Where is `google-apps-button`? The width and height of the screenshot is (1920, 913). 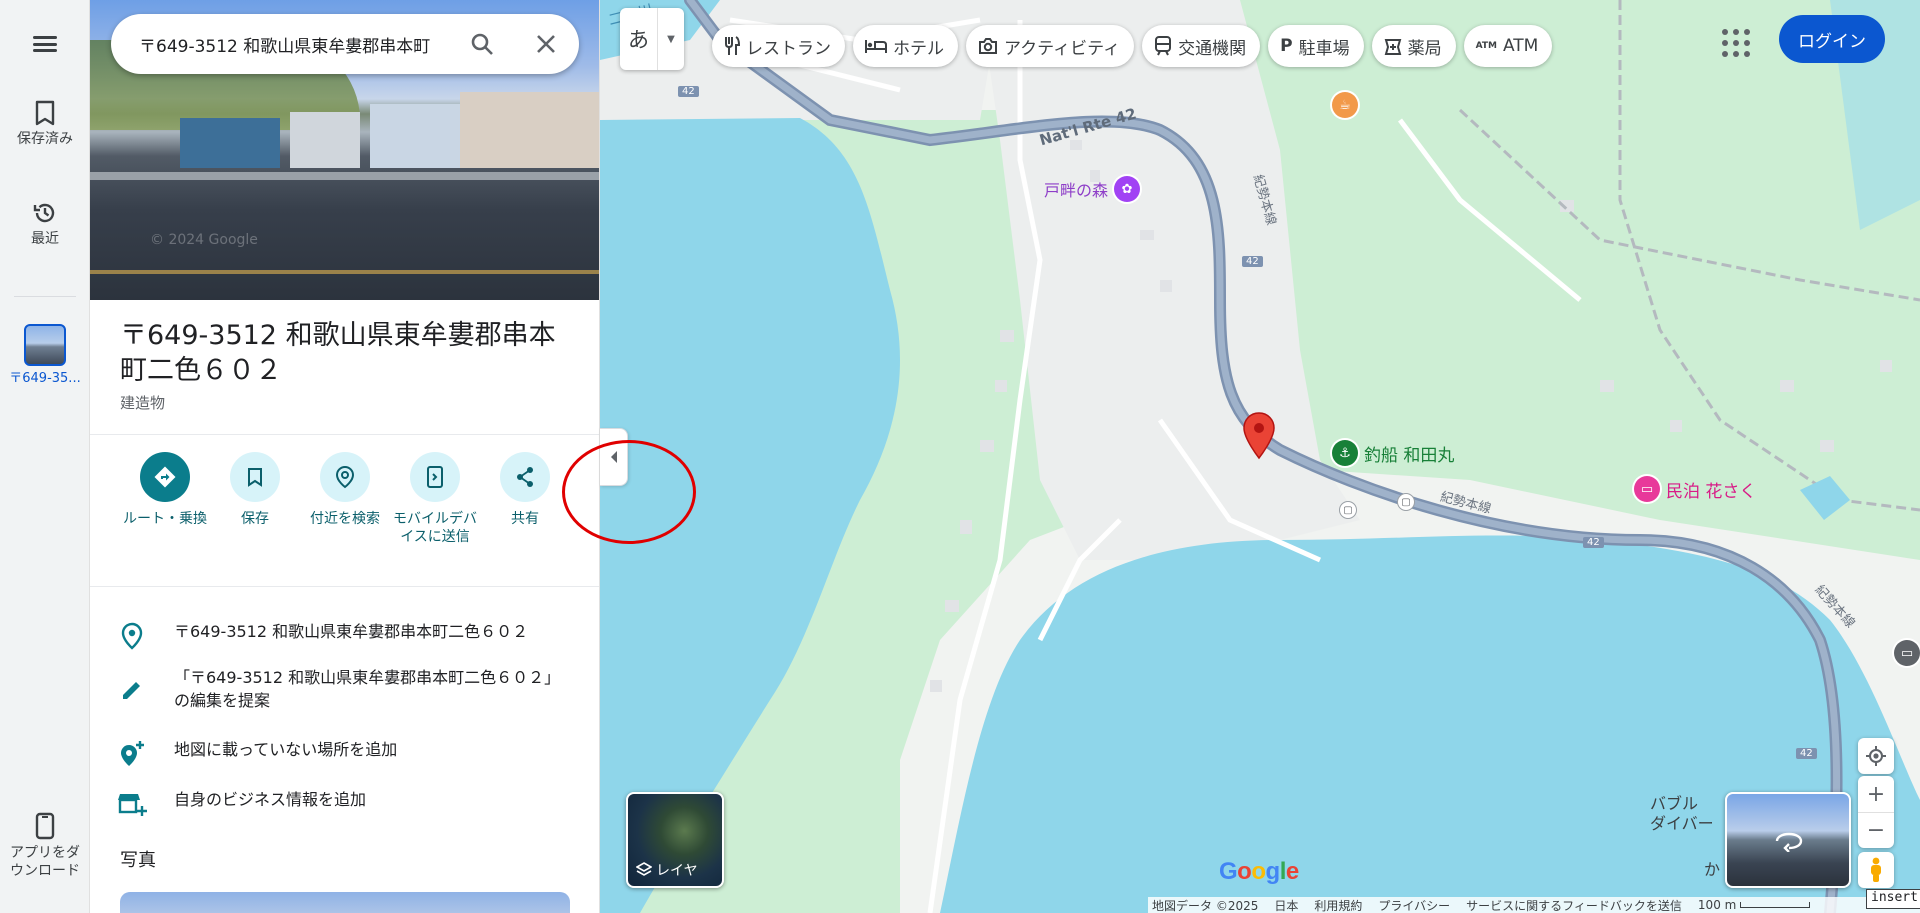 google-apps-button is located at coordinates (1736, 43).